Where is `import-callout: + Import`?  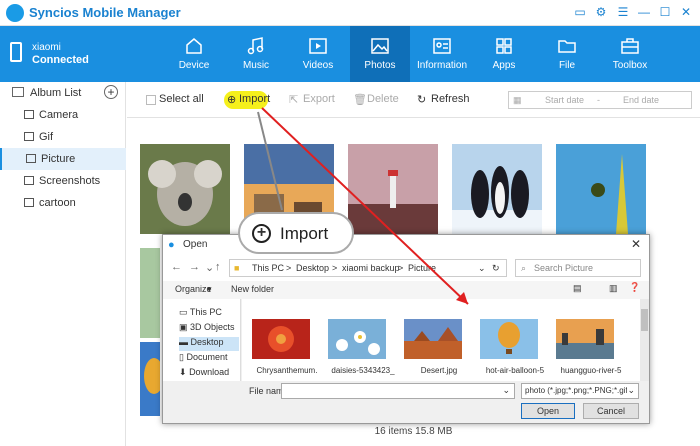
import-callout: + Import is located at coordinates (296, 233).